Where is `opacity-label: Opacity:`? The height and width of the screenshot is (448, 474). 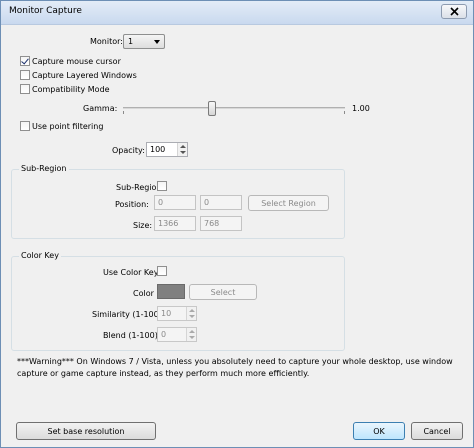 opacity-label: Opacity: is located at coordinates (128, 150).